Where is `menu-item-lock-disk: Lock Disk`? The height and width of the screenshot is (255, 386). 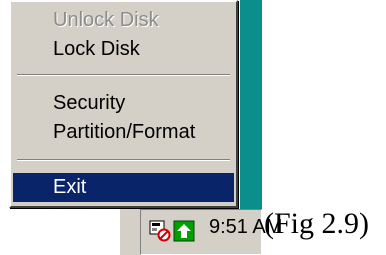
menu-item-lock-disk: Lock Disk is located at coordinates (123, 49).